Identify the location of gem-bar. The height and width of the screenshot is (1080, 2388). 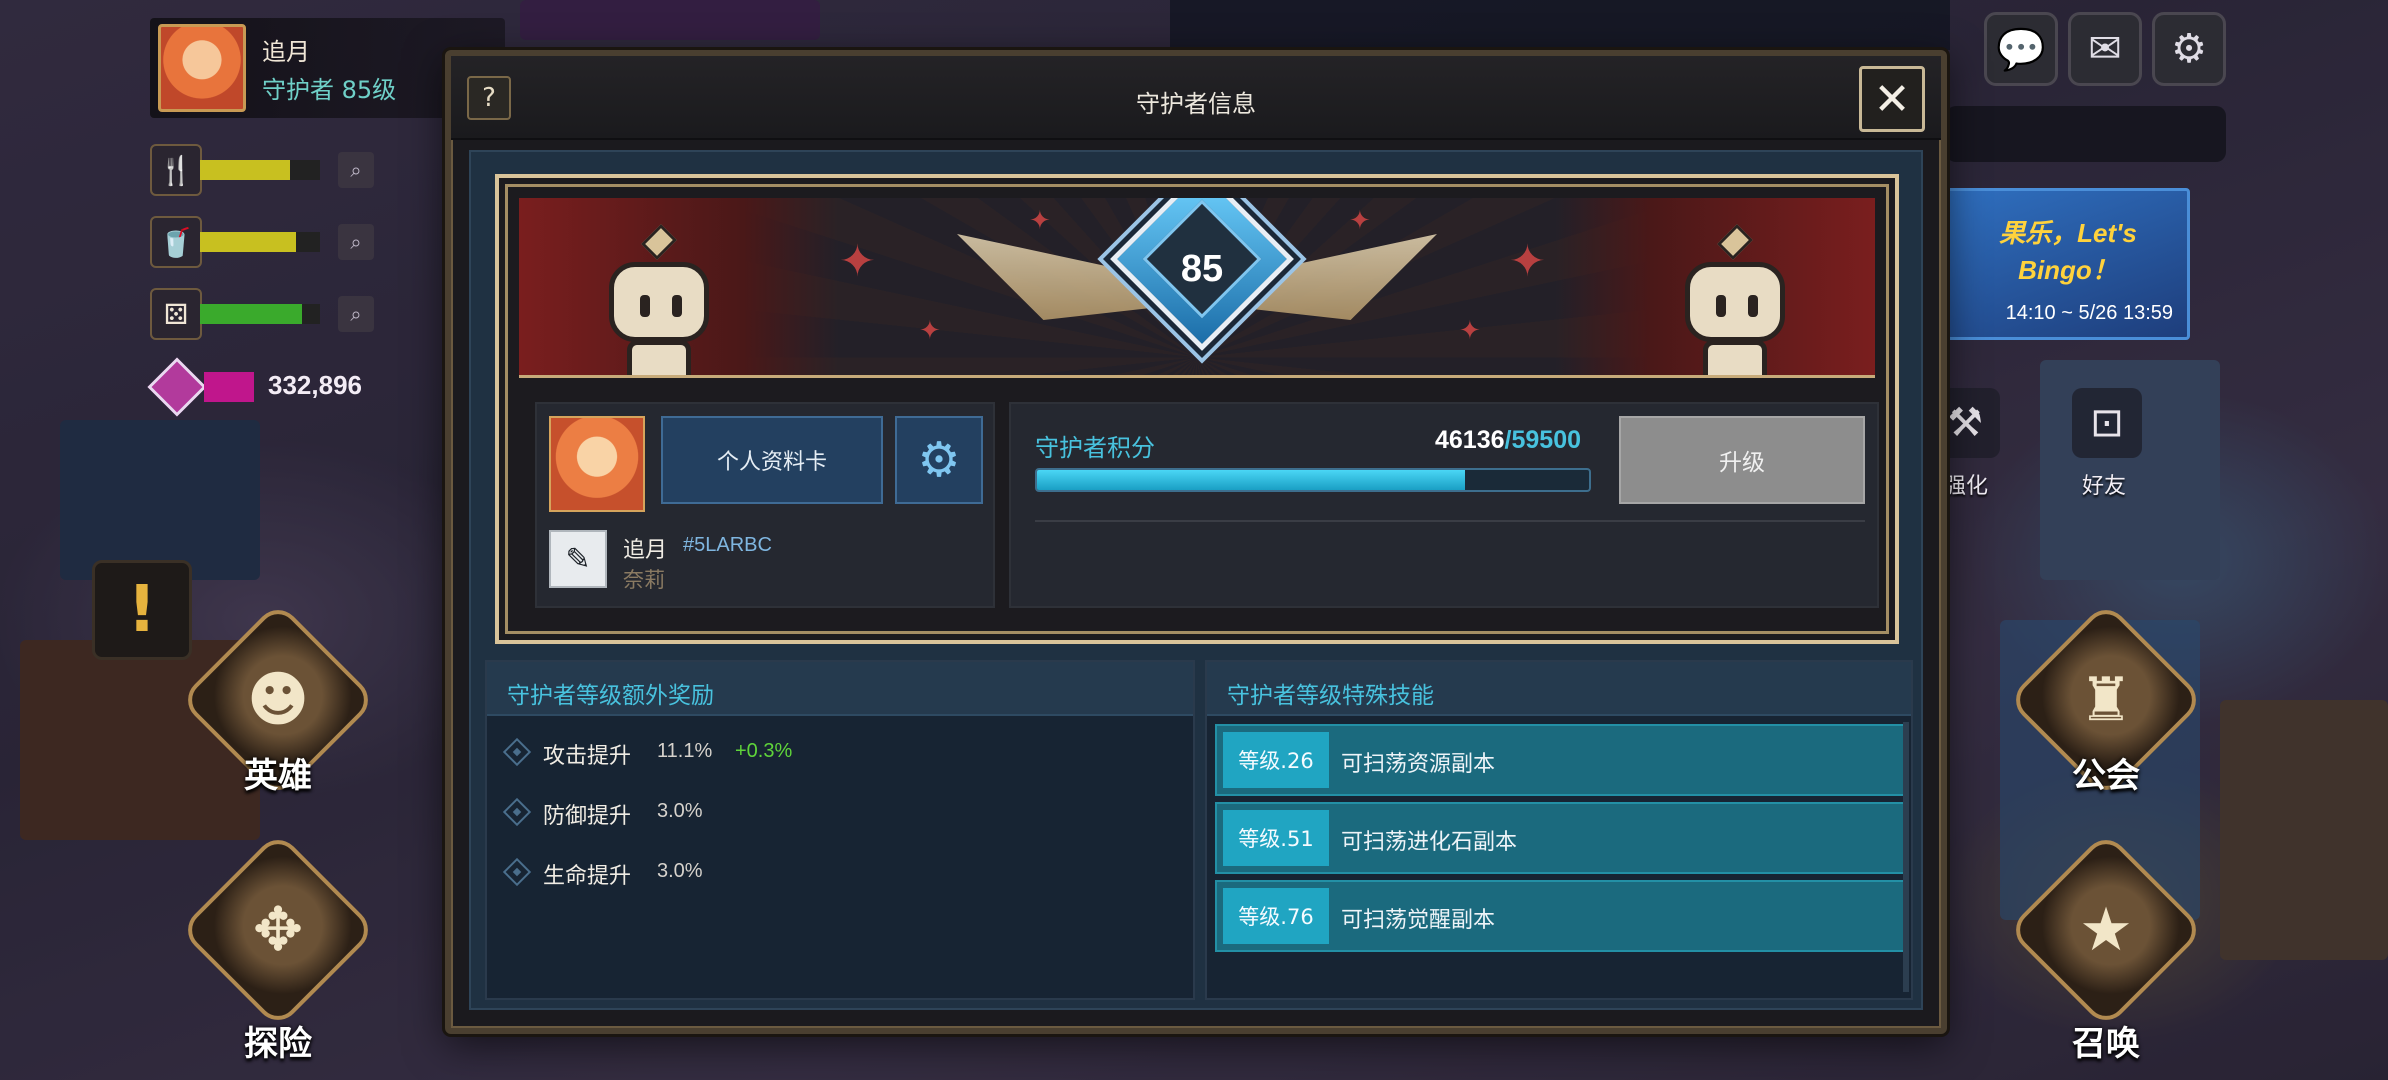
(229, 387).